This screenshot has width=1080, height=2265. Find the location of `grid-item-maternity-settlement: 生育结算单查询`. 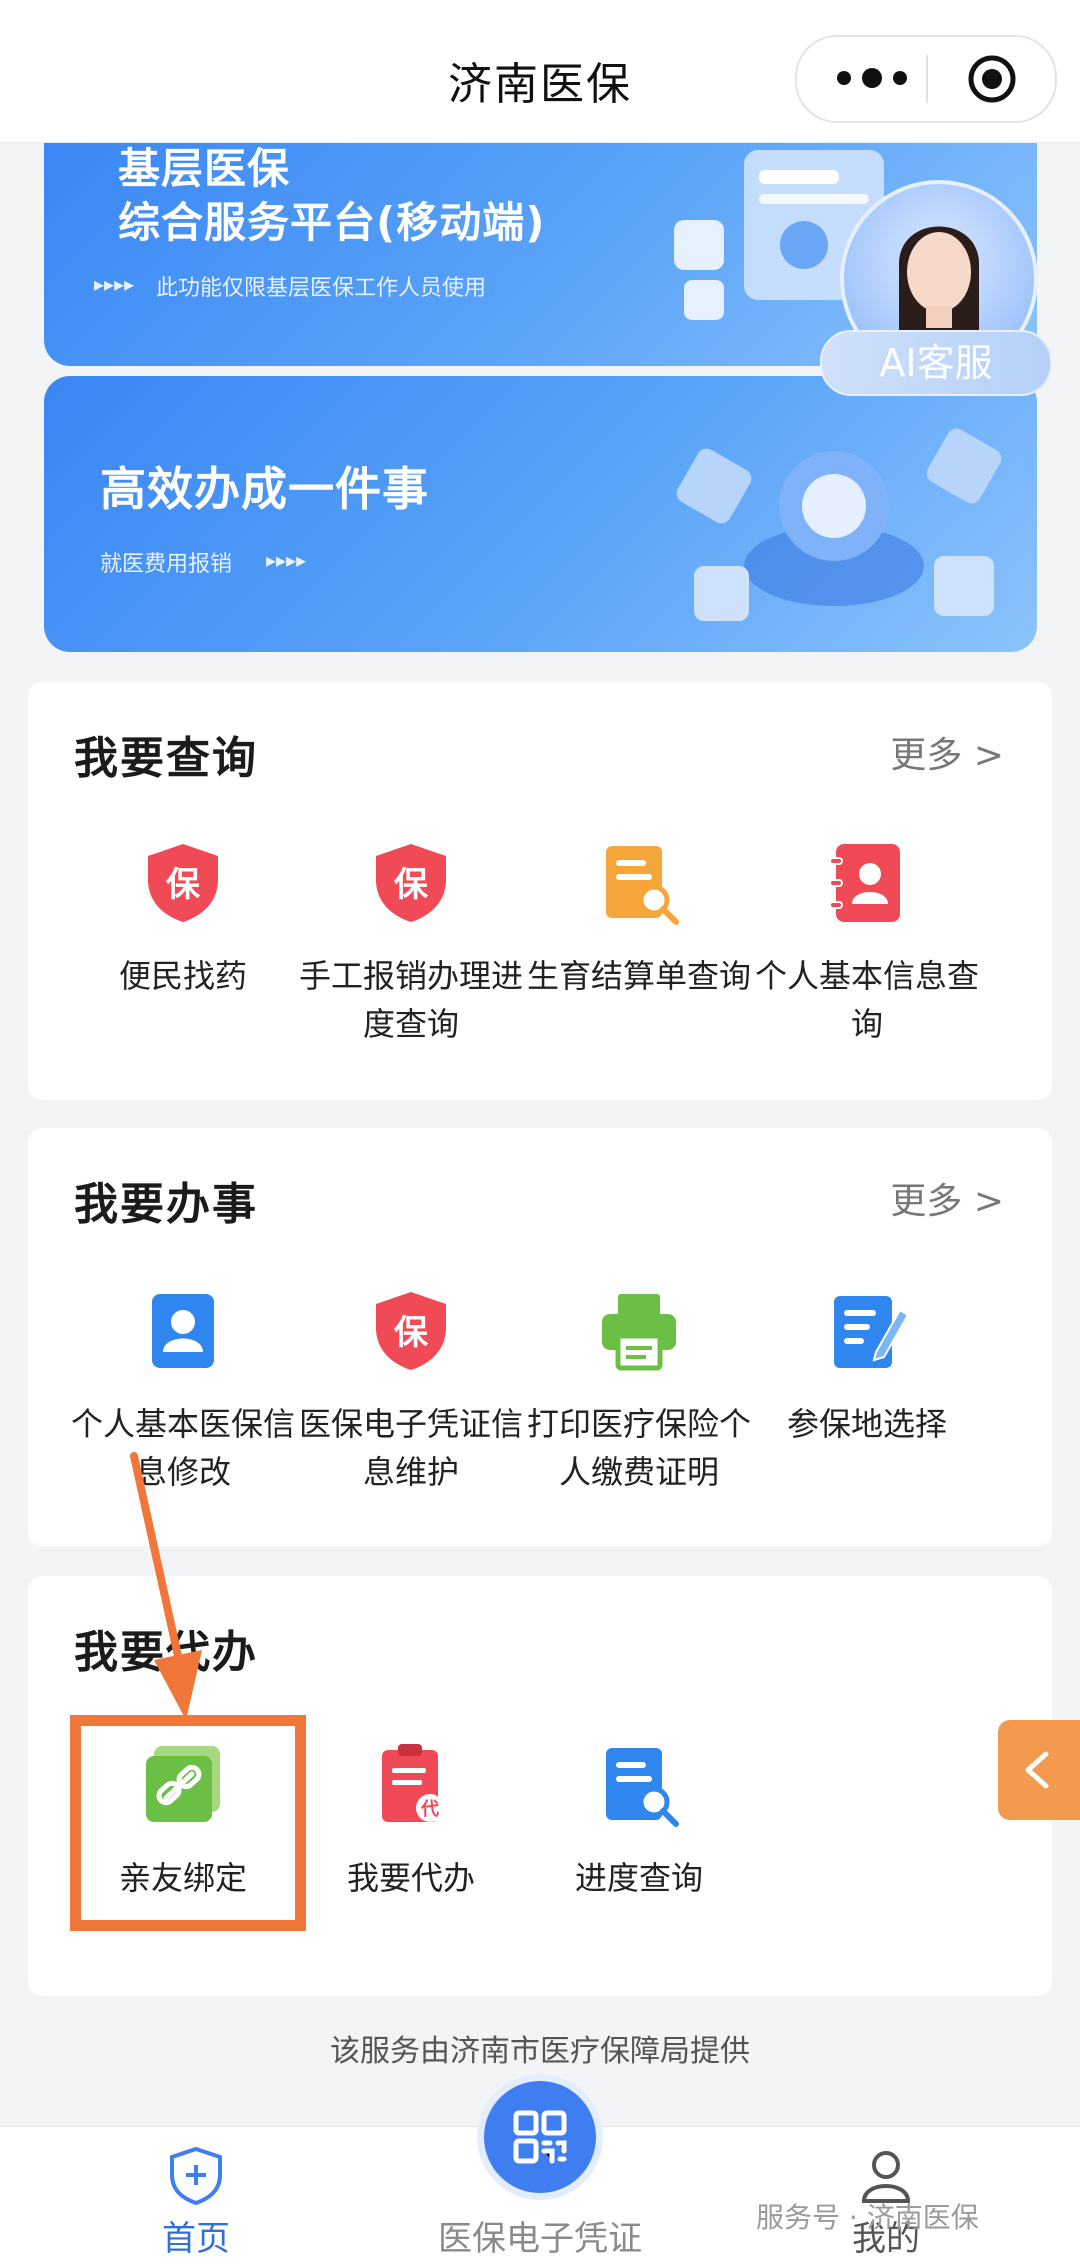

grid-item-maternity-settlement: 生育结算单查询 is located at coordinates (639, 920).